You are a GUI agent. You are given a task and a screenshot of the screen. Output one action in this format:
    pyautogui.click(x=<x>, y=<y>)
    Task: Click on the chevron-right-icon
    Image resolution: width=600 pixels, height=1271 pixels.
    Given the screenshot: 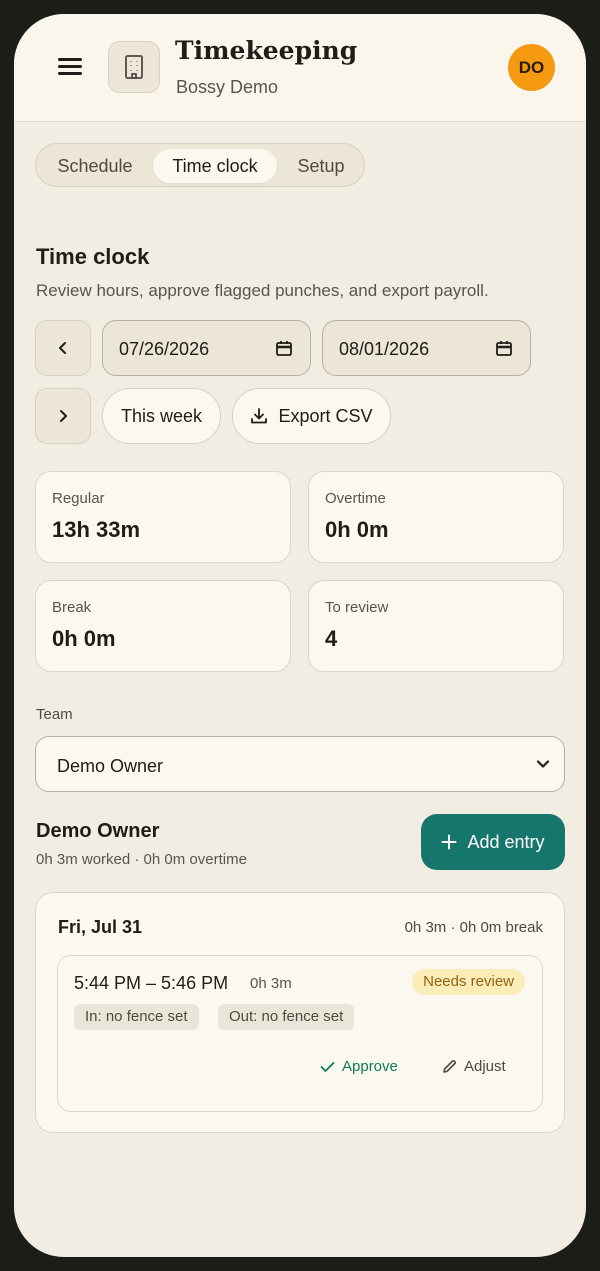 What is the action you would take?
    pyautogui.click(x=63, y=416)
    